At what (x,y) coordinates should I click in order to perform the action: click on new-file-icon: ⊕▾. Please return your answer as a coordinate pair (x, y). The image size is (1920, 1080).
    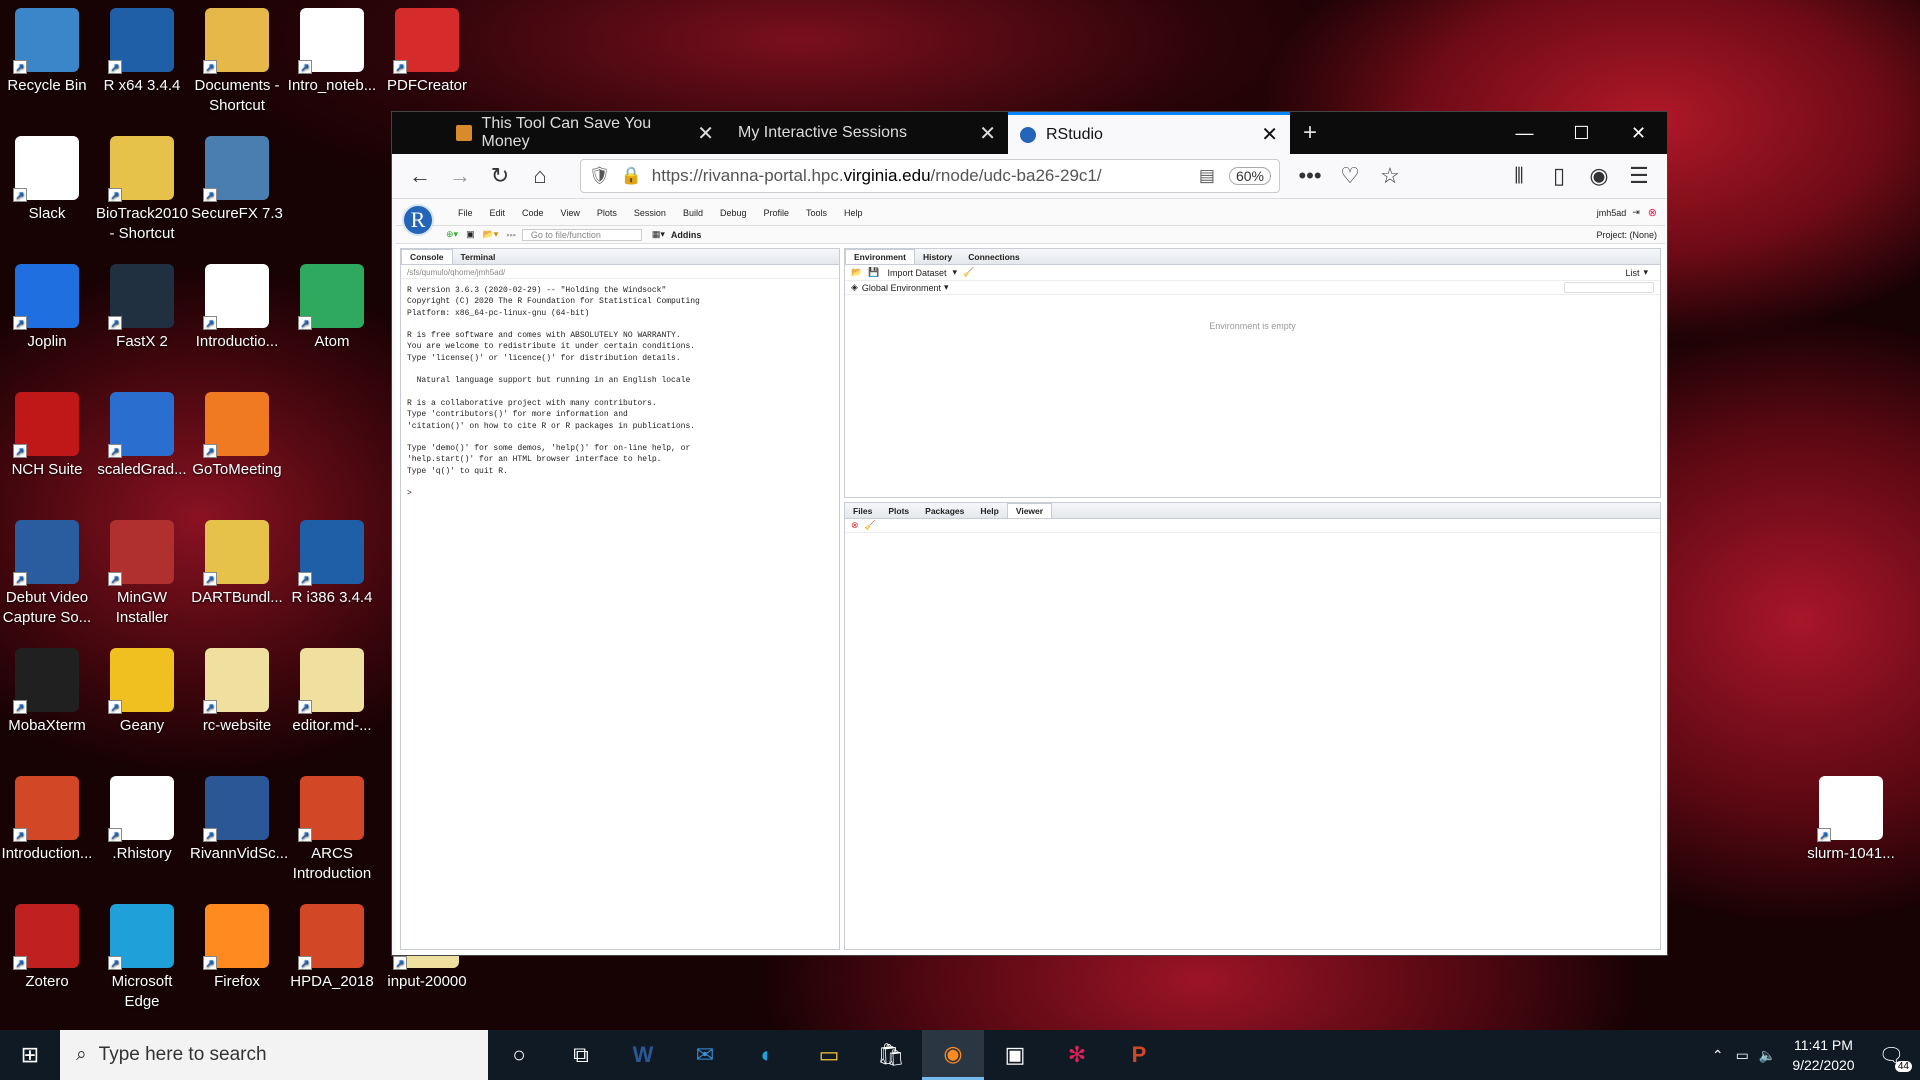
    Looking at the image, I should click on (452, 234).